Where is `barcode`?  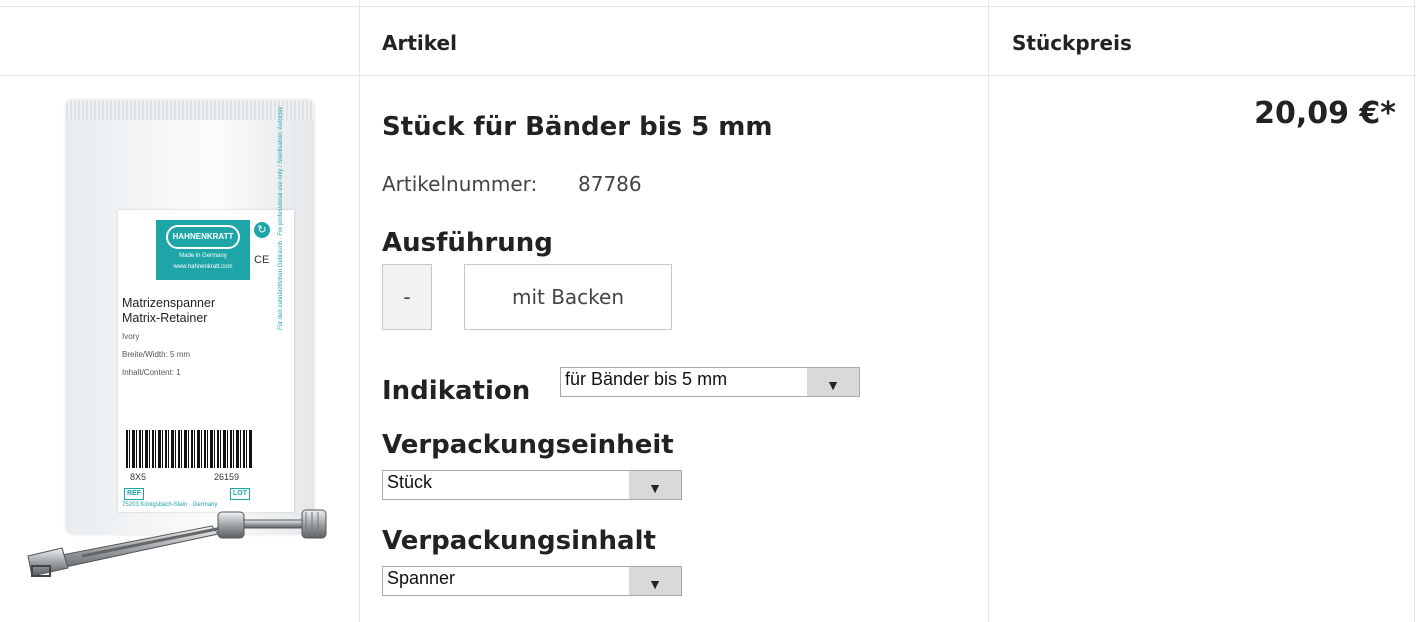
barcode is located at coordinates (189, 449).